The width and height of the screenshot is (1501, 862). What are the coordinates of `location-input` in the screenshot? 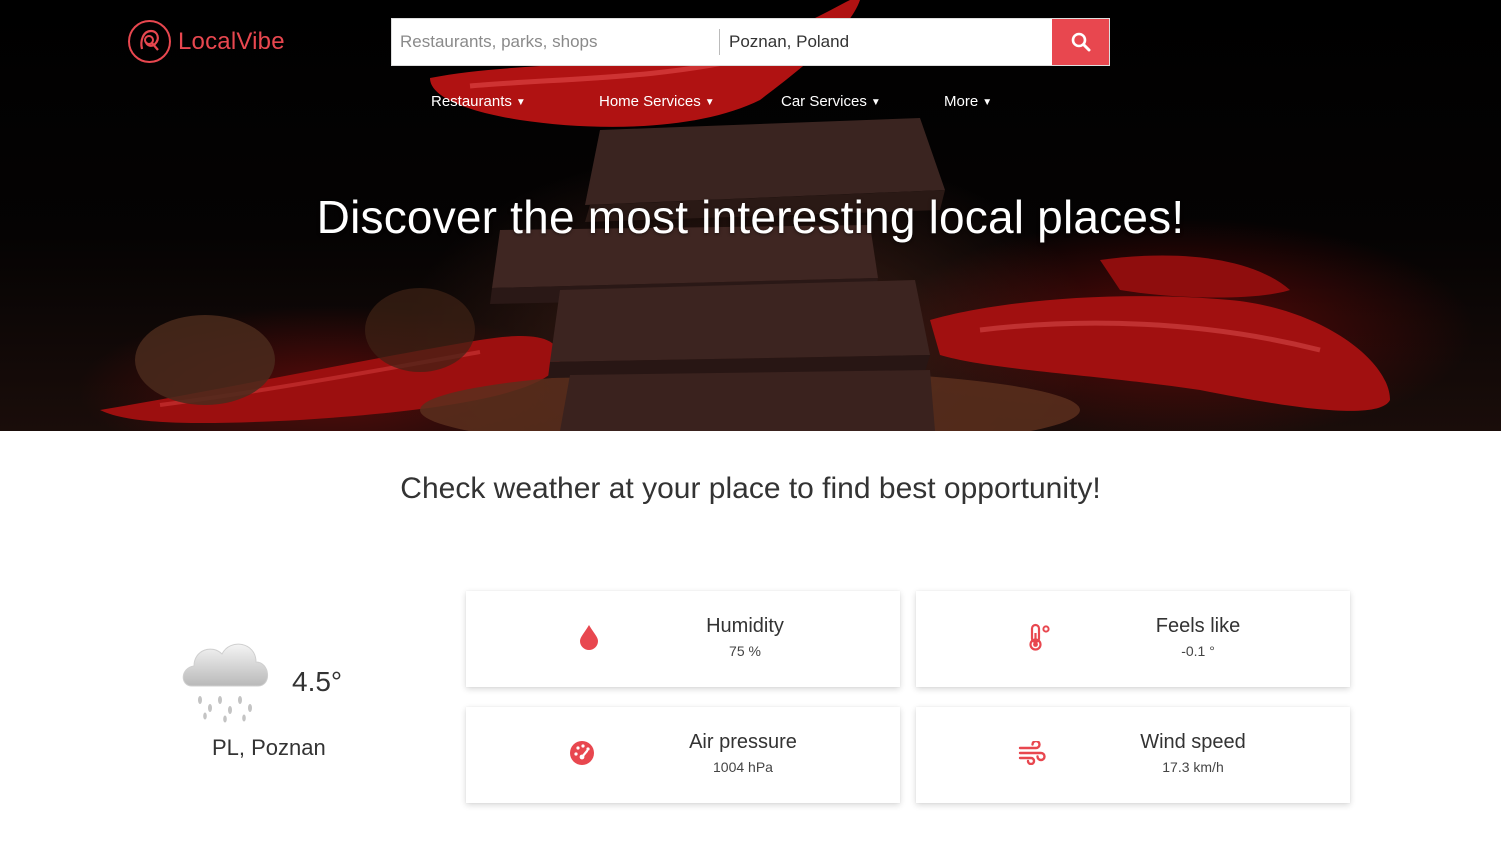 It's located at (886, 42).